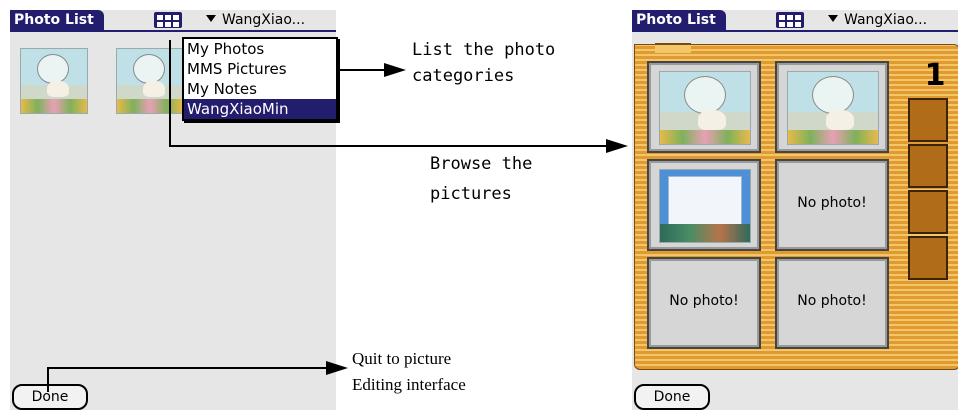 This screenshot has width=958, height=410. I want to click on annotation-quit-line2: Editing interface, so click(409, 384).